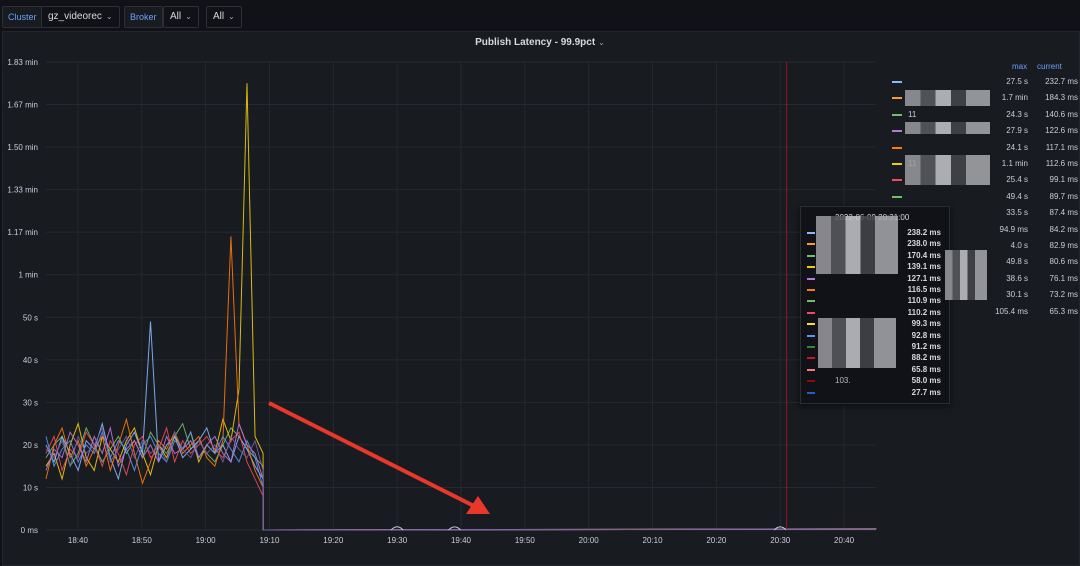 This screenshot has width=1080, height=566. What do you see at coordinates (269, 540) in the screenshot?
I see `x-tick-label: 19:10` at bounding box center [269, 540].